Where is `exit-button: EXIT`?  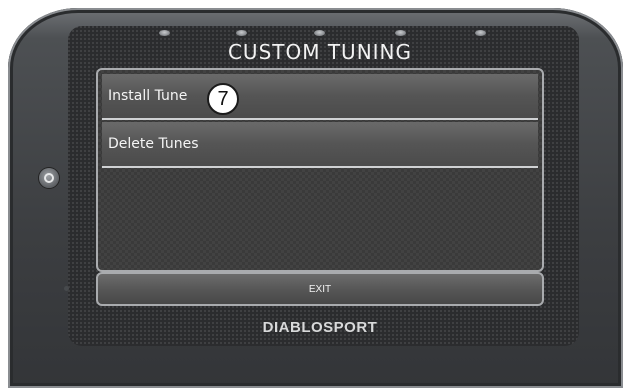
exit-button: EXIT is located at coordinates (320, 289).